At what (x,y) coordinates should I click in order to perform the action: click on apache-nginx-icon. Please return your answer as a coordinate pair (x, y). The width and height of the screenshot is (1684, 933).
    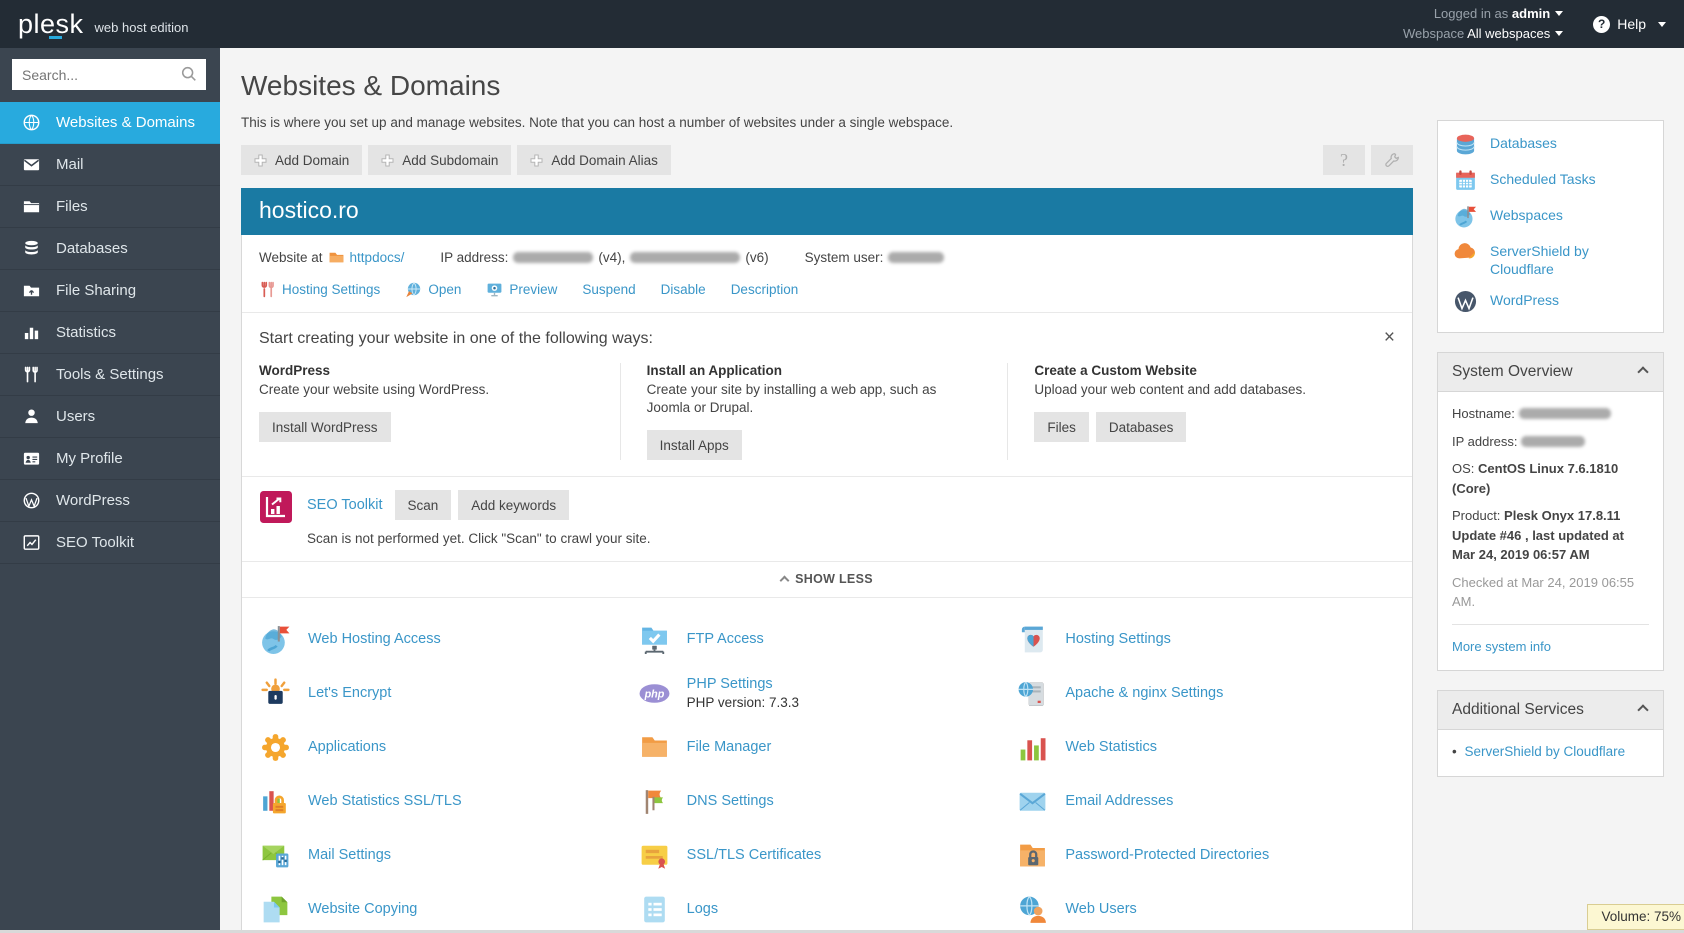
    Looking at the image, I should click on (1032, 693).